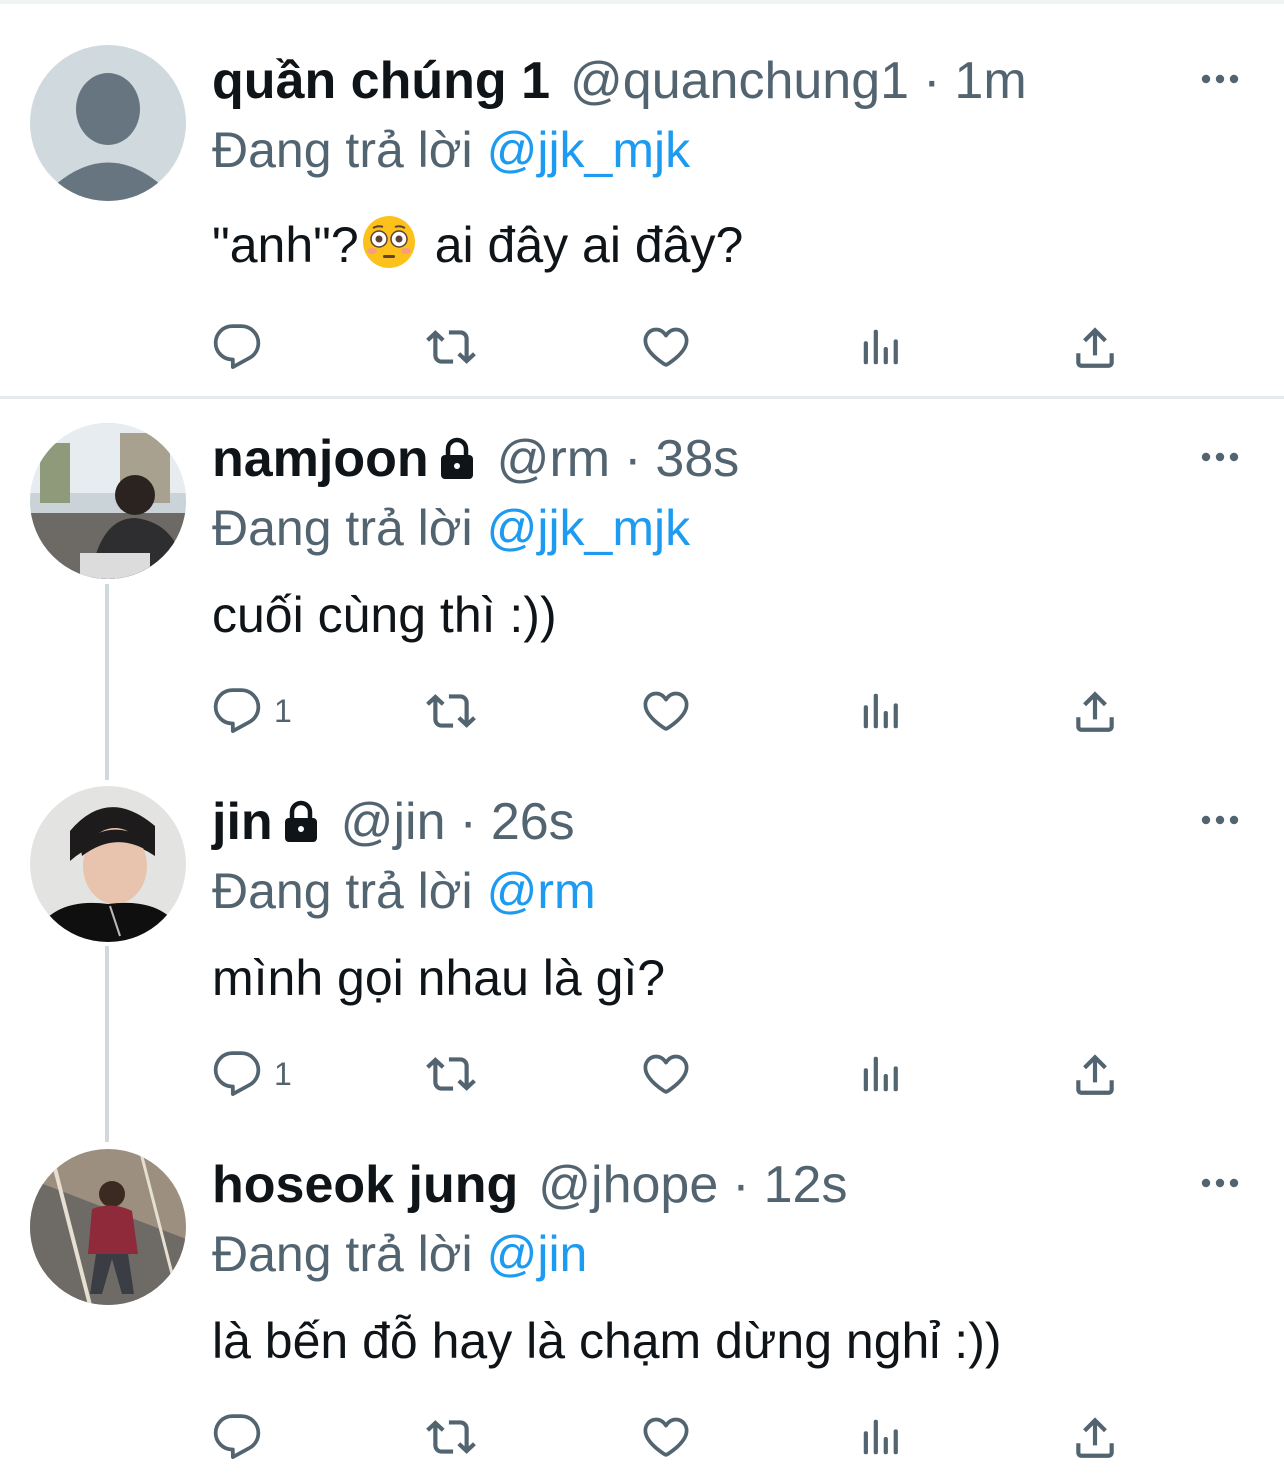  Describe the element at coordinates (553, 459) in the screenshot. I see `user-handle: @rm` at that location.